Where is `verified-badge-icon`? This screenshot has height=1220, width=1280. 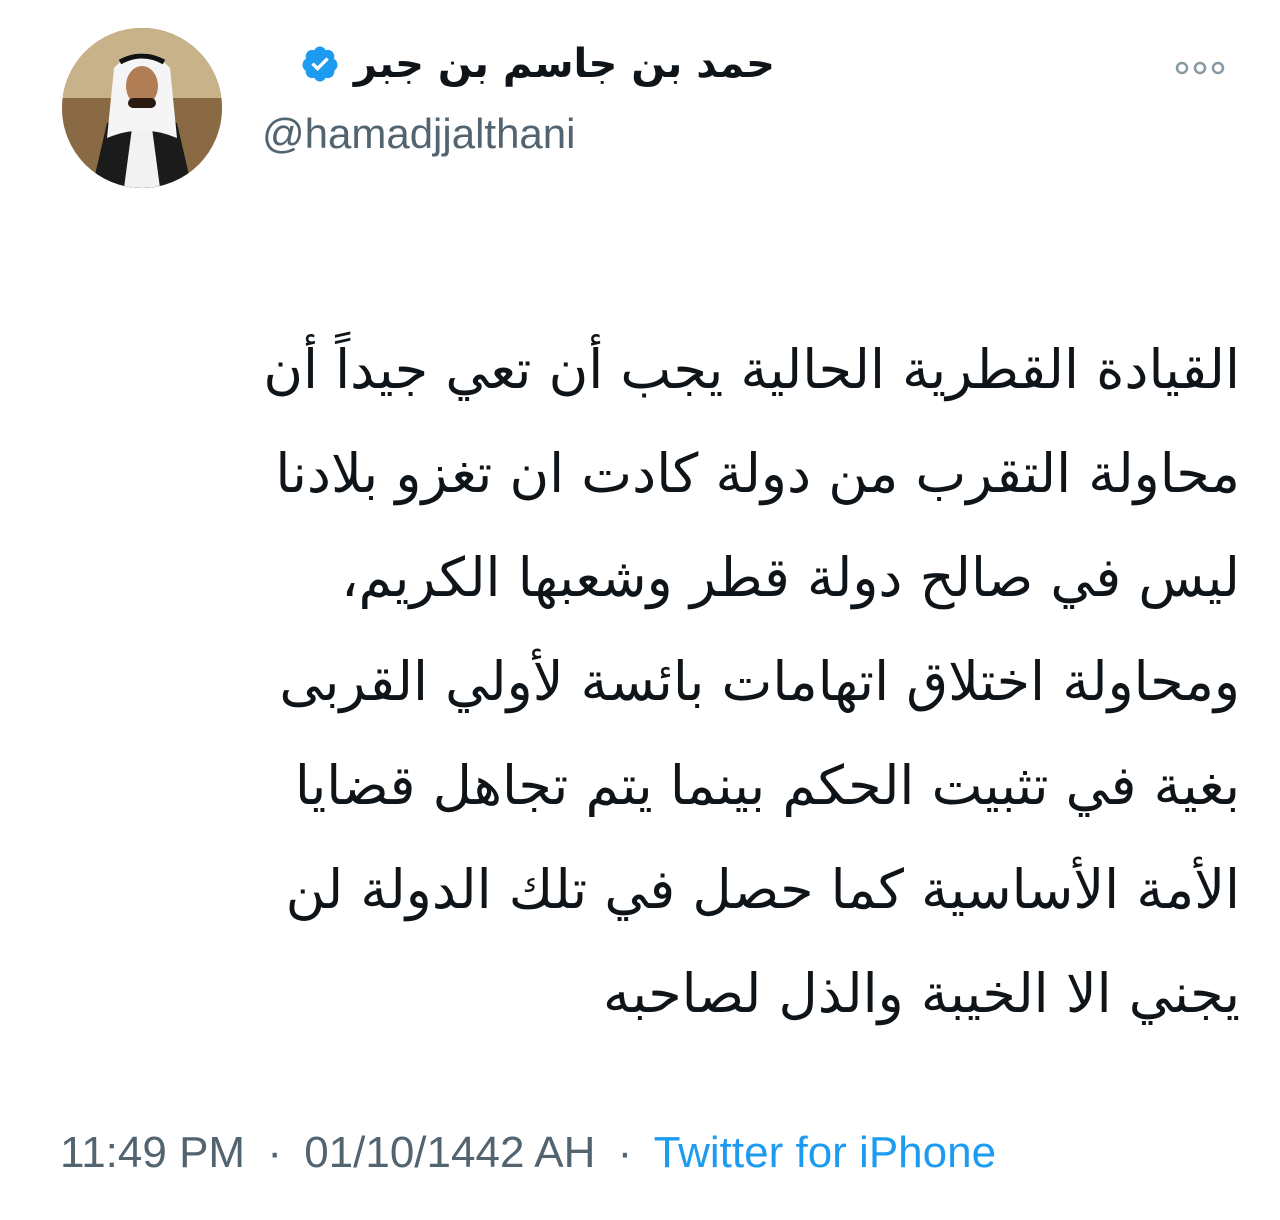 verified-badge-icon is located at coordinates (320, 64).